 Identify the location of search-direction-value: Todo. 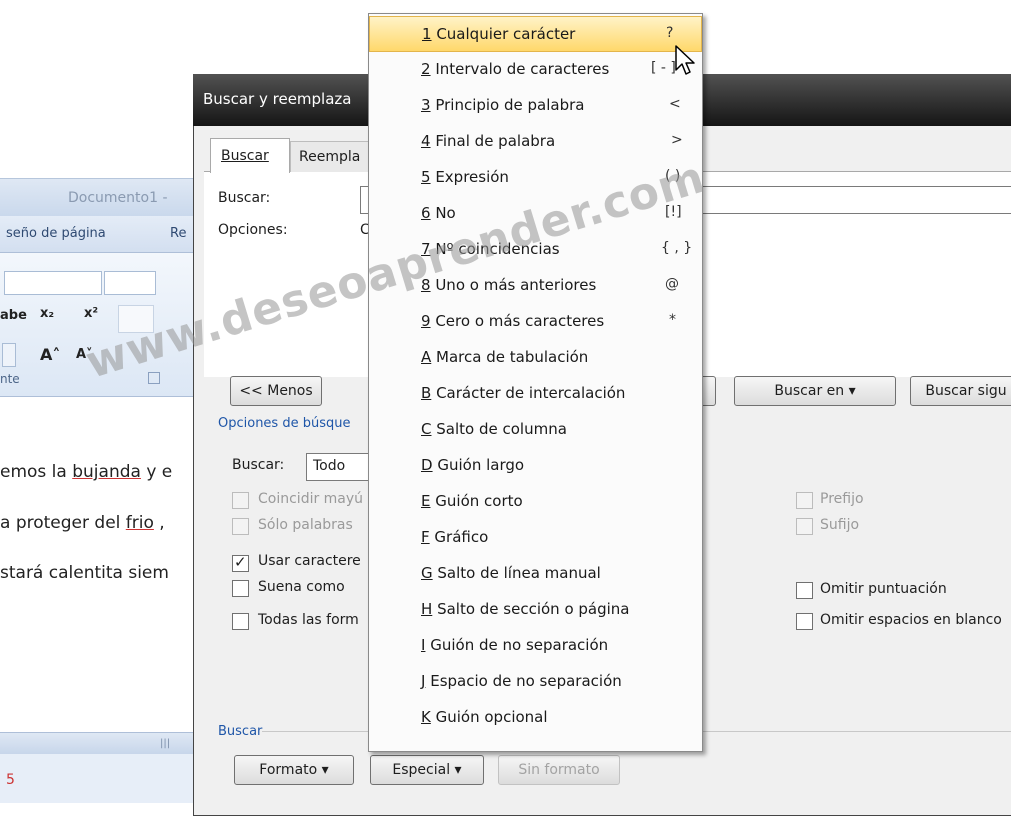
(329, 466).